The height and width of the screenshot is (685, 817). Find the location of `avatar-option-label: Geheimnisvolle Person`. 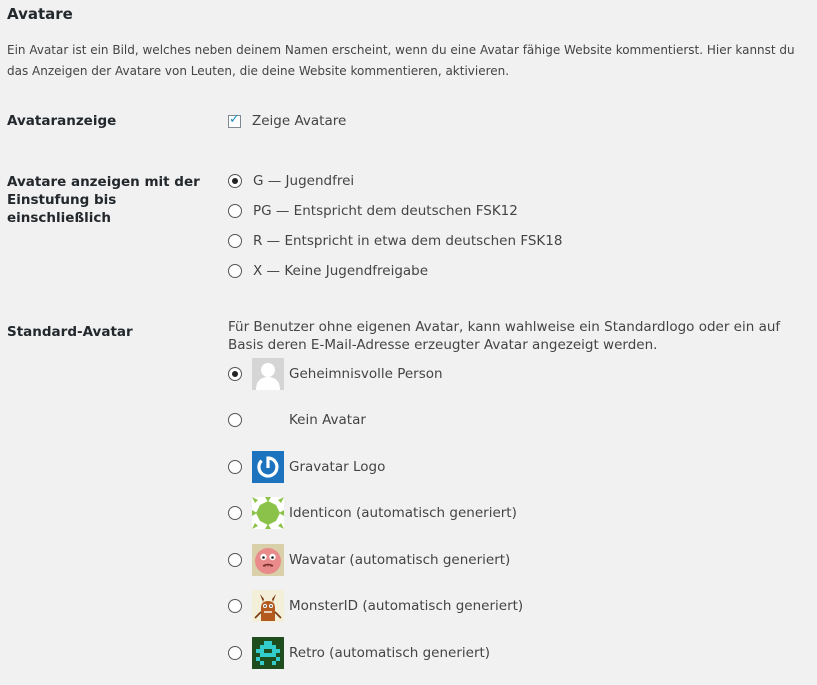

avatar-option-label: Geheimnisvolle Person is located at coordinates (366, 374).